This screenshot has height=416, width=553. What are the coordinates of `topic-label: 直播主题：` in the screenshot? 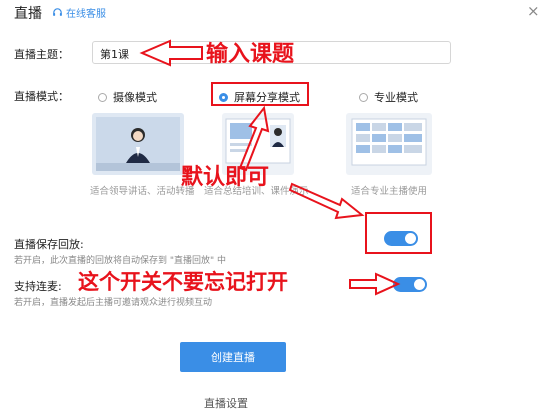 It's located at (41, 54).